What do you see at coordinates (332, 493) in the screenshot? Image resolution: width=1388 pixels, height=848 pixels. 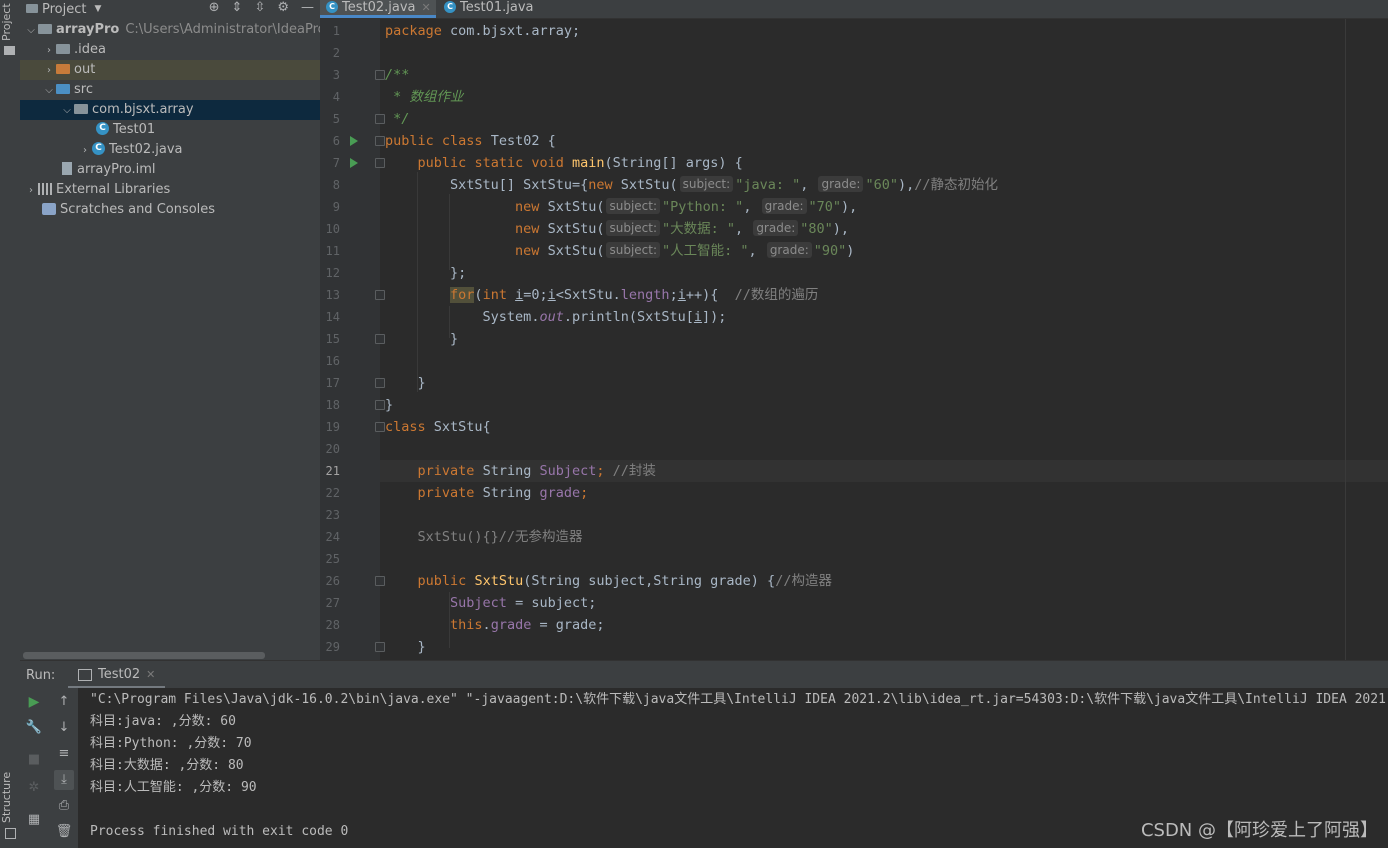 I see `line-number: 22` at bounding box center [332, 493].